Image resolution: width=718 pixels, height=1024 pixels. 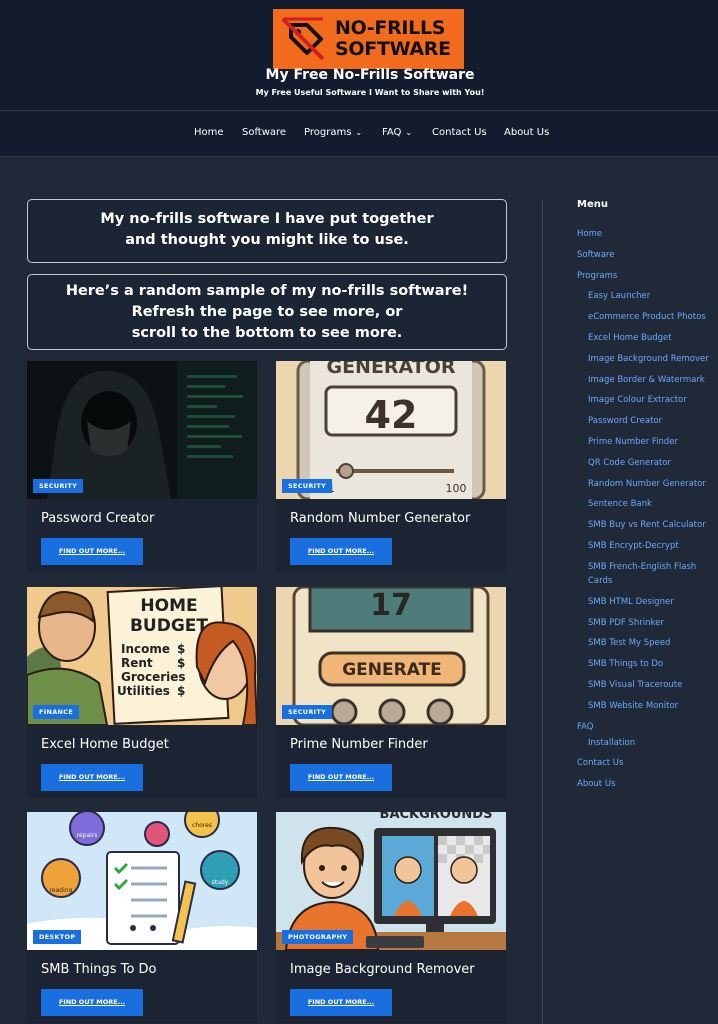 What do you see at coordinates (647, 727) in the screenshot?
I see `sidebar-item-faq: FAQ` at bounding box center [647, 727].